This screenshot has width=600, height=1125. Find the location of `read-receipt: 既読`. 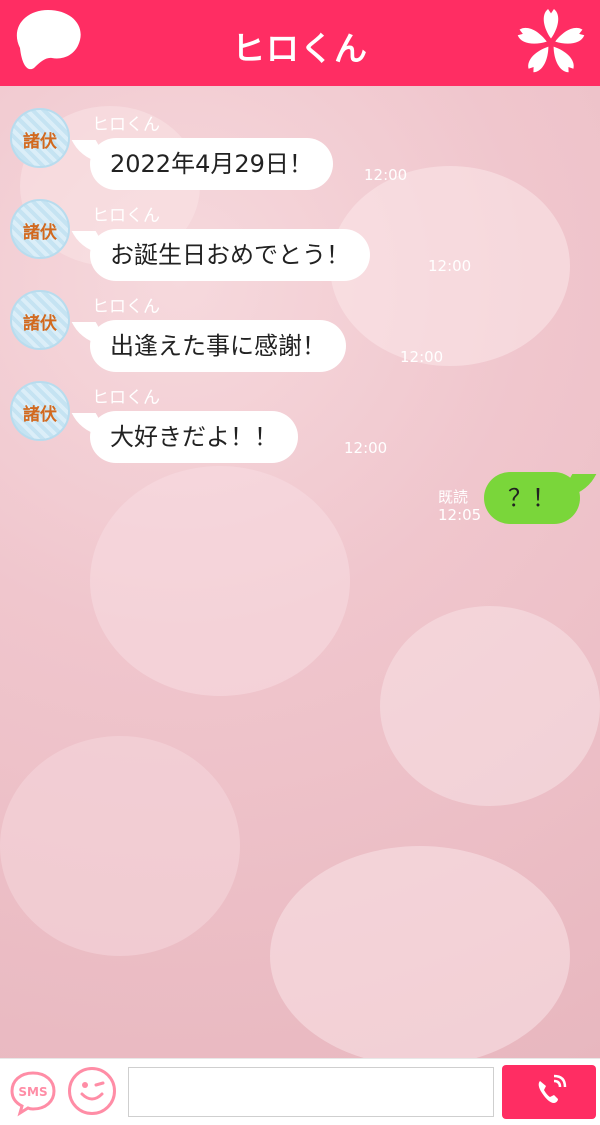

read-receipt: 既読 is located at coordinates (453, 497).